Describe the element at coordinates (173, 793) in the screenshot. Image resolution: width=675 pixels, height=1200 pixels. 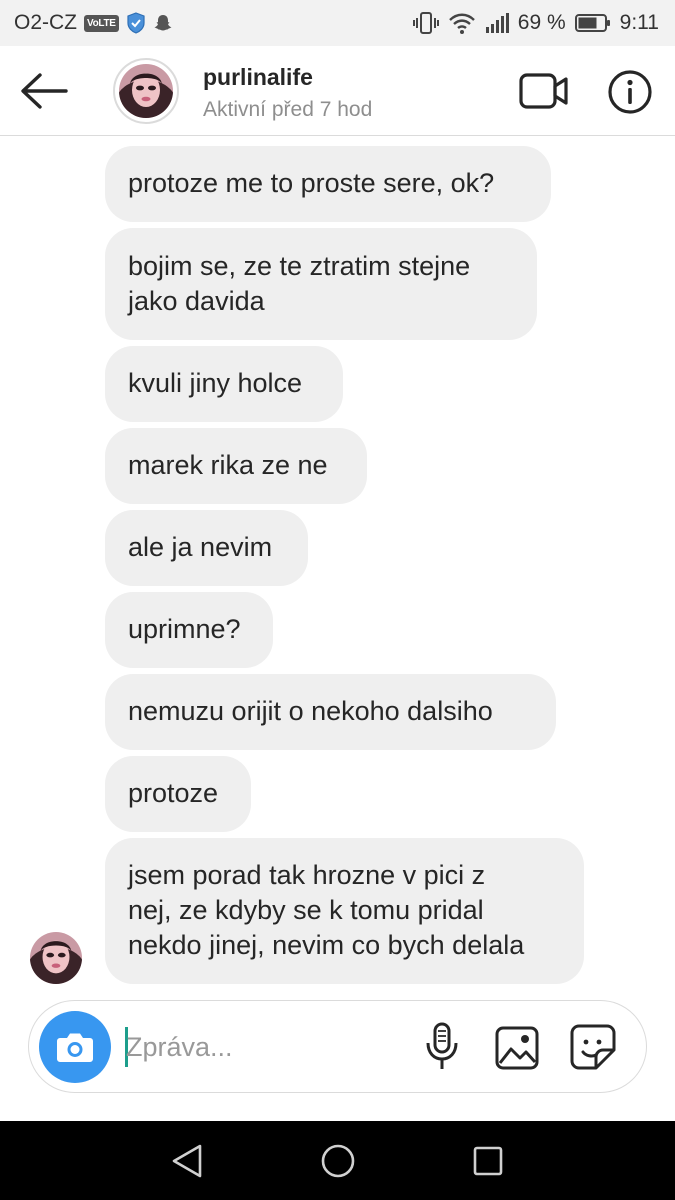
I see `message-text: protoze` at that location.